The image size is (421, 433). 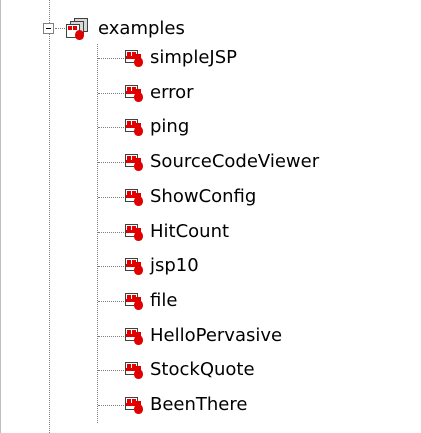 What do you see at coordinates (141, 28) in the screenshot?
I see `tree-node-label: examples` at bounding box center [141, 28].